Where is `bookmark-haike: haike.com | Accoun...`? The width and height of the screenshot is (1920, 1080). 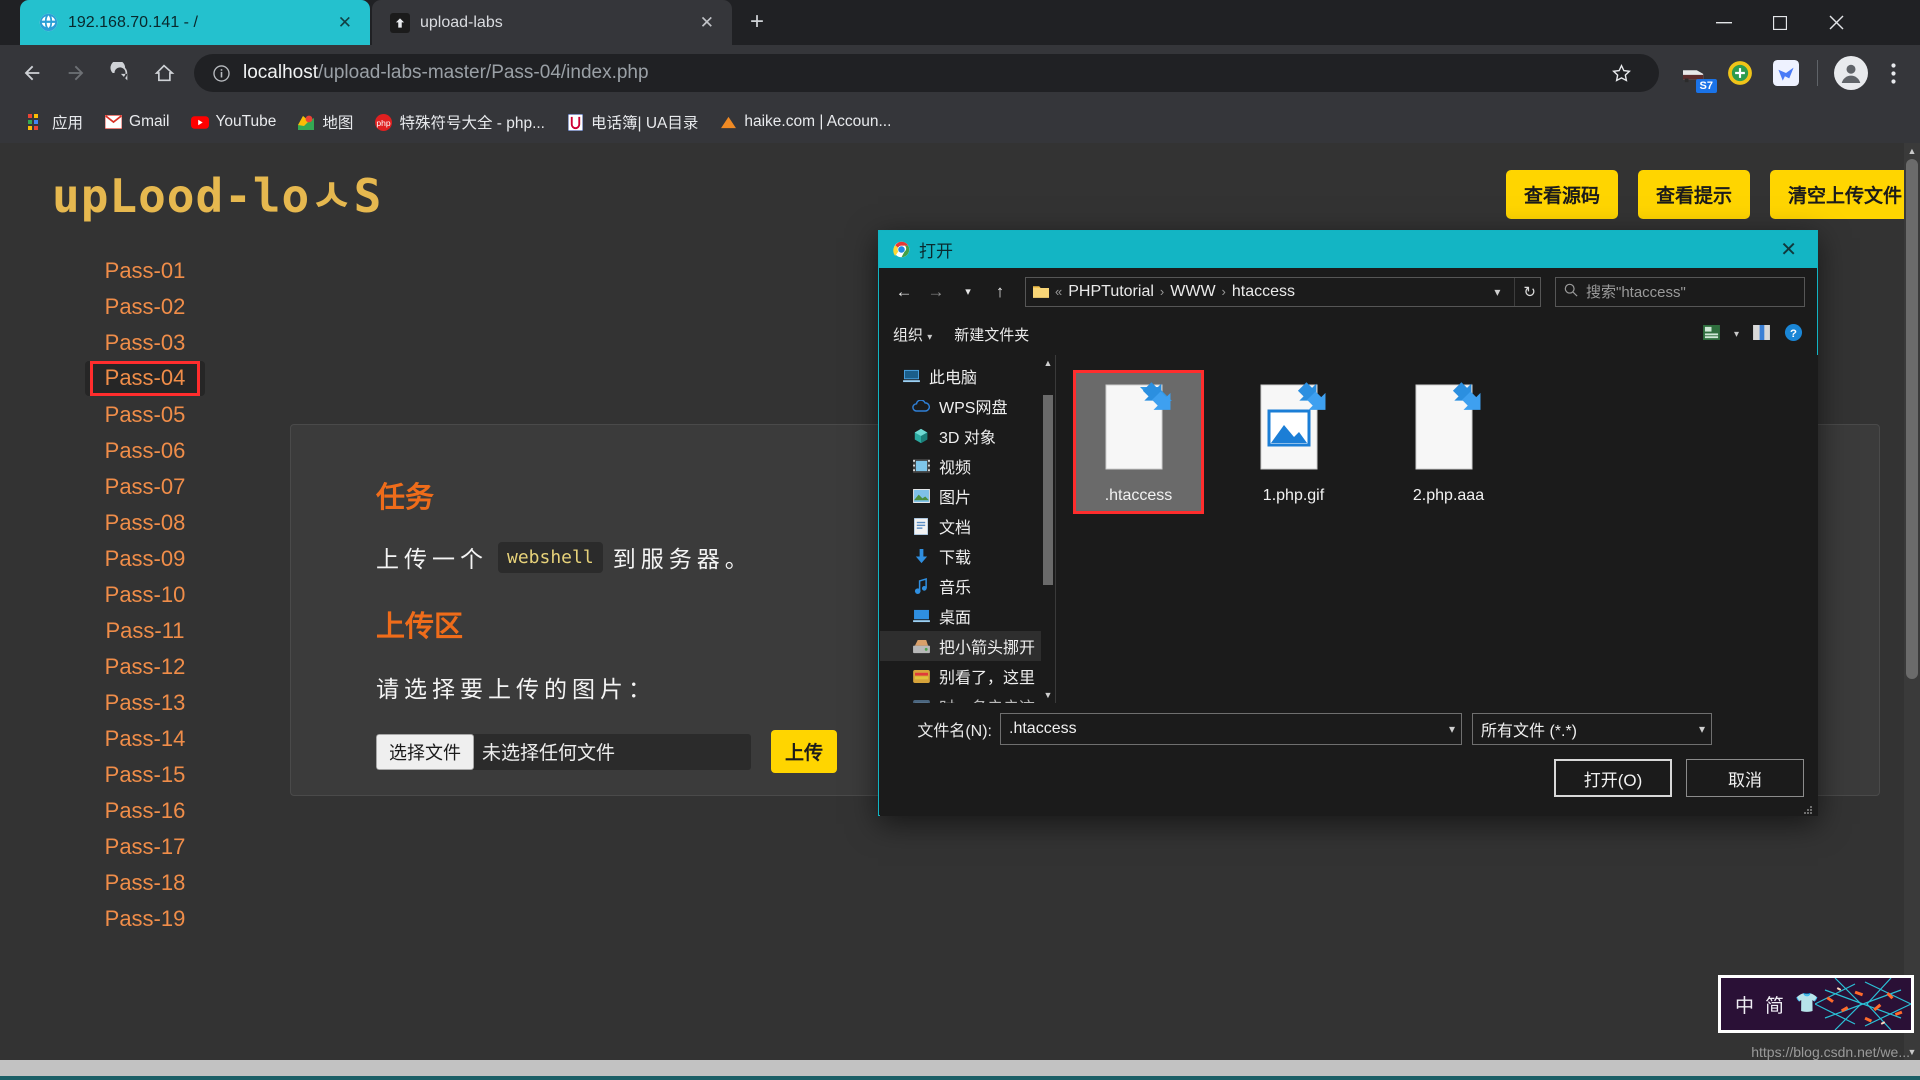 bookmark-haike: haike.com | Accoun... is located at coordinates (805, 122).